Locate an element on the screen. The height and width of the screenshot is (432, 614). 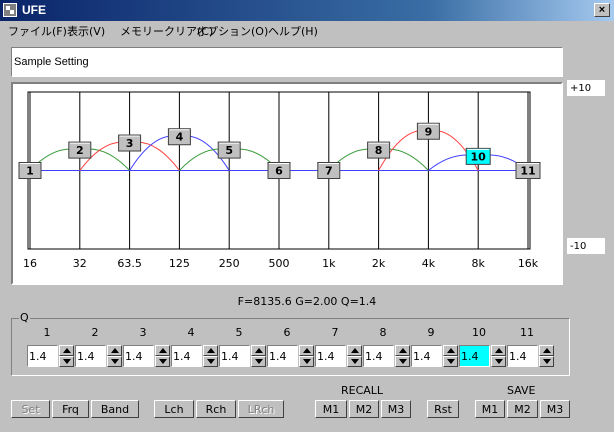
set-button: Set is located at coordinates (30, 409).